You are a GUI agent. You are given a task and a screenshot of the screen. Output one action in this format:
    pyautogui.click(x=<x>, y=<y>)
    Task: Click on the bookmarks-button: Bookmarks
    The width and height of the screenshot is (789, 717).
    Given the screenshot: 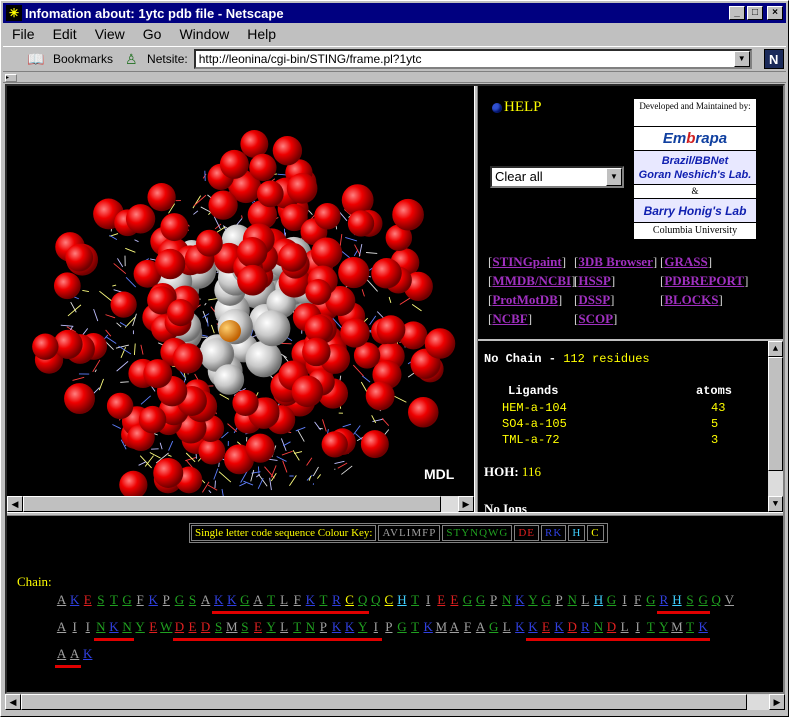 What is the action you would take?
    pyautogui.click(x=83, y=59)
    